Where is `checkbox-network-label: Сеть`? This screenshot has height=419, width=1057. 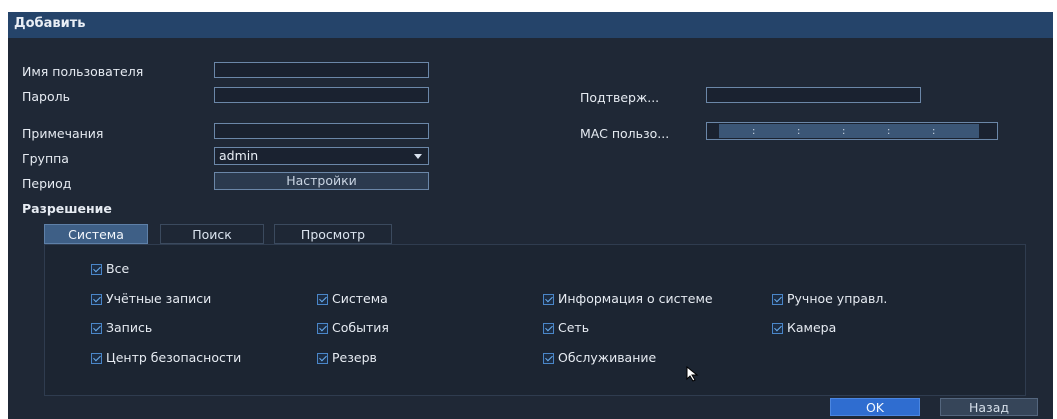
checkbox-network-label: Сеть is located at coordinates (574, 327).